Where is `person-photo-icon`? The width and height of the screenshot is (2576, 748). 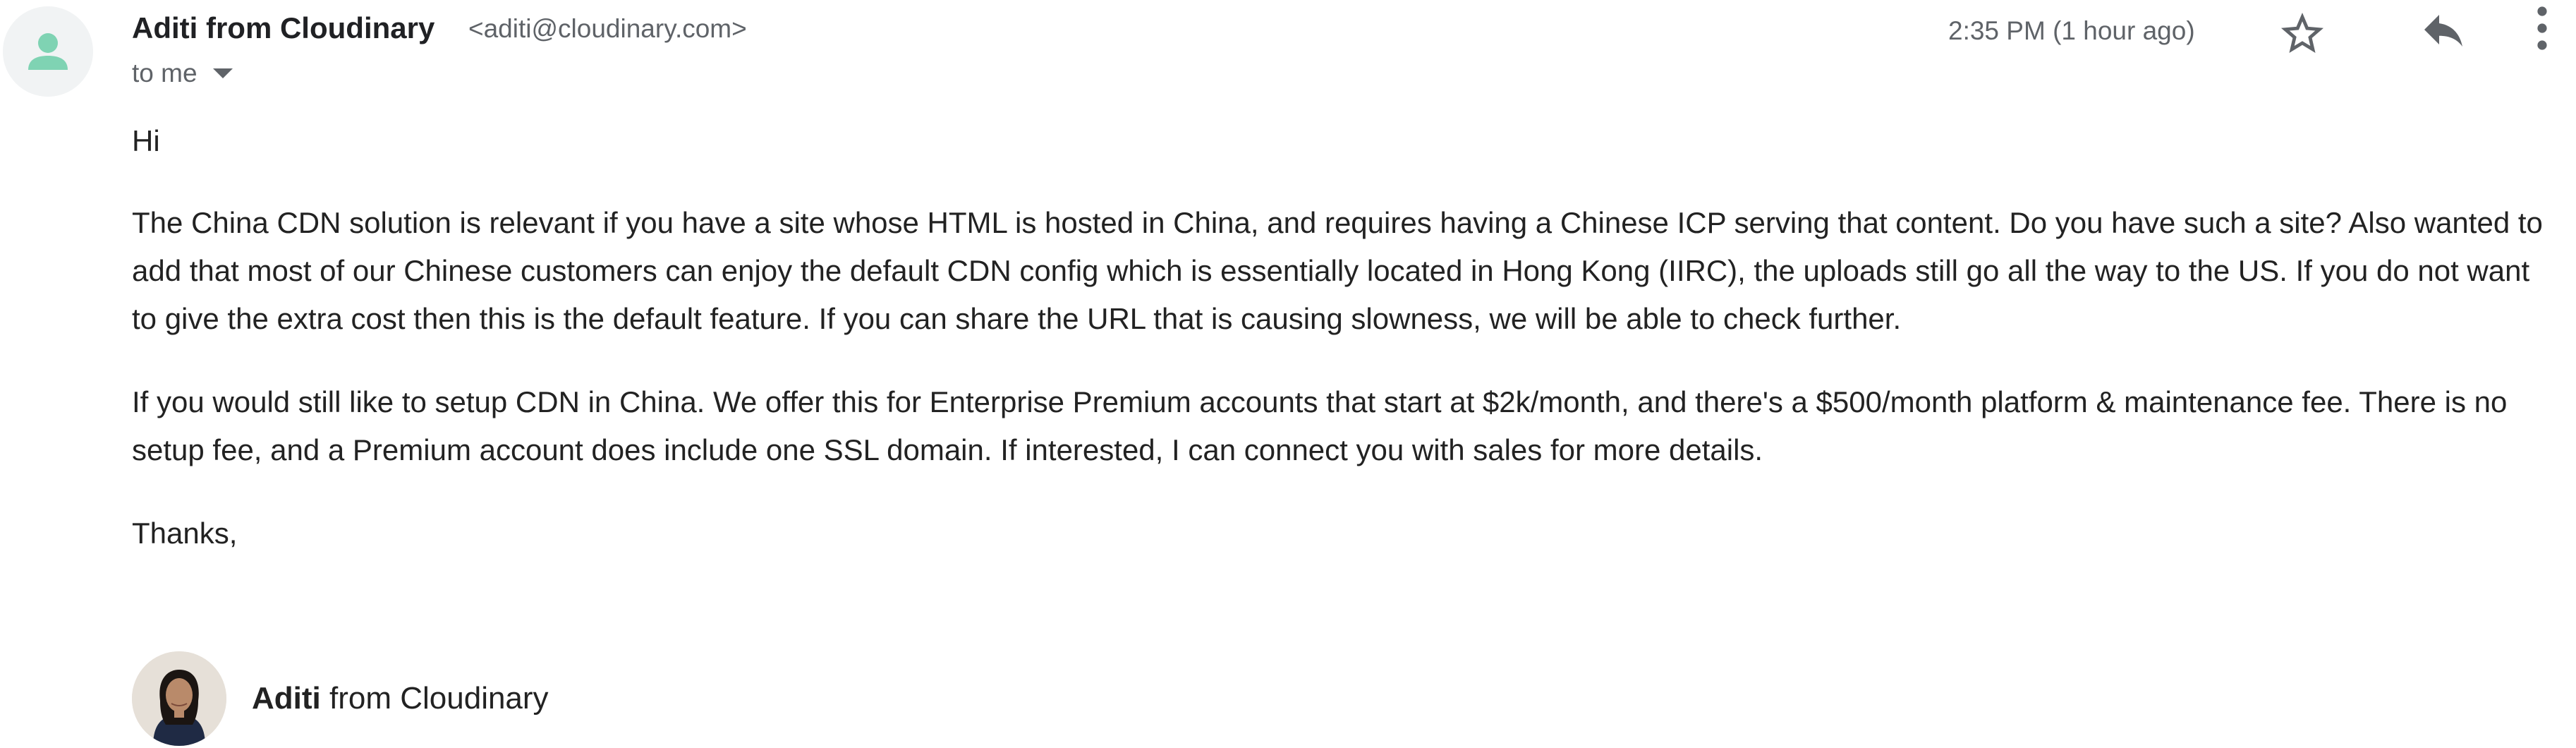 person-photo-icon is located at coordinates (179, 698).